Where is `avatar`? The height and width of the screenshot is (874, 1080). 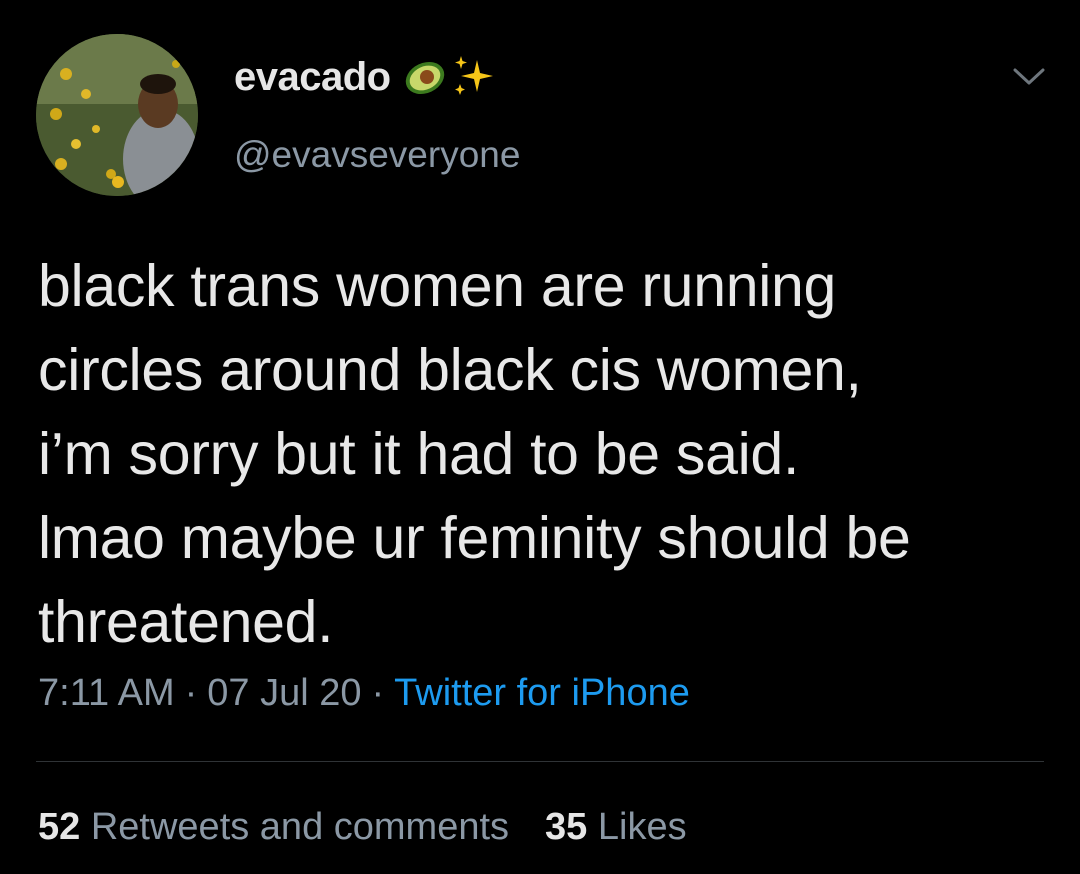 avatar is located at coordinates (117, 115).